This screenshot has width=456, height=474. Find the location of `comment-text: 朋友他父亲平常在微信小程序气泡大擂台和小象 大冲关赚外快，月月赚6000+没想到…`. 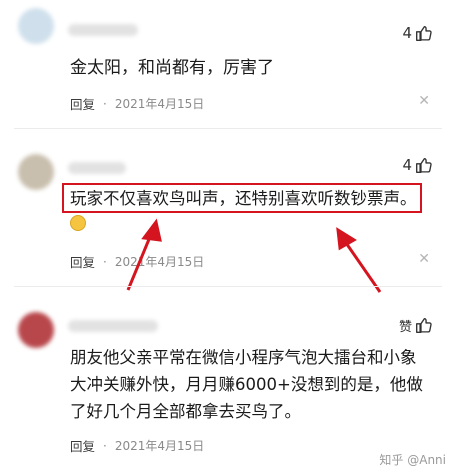

comment-text: 朋友他父亲平常在微信小程序气泡大擂台和小象 大冲关赚外快，月月赚6000+没想到… is located at coordinates (253, 384).